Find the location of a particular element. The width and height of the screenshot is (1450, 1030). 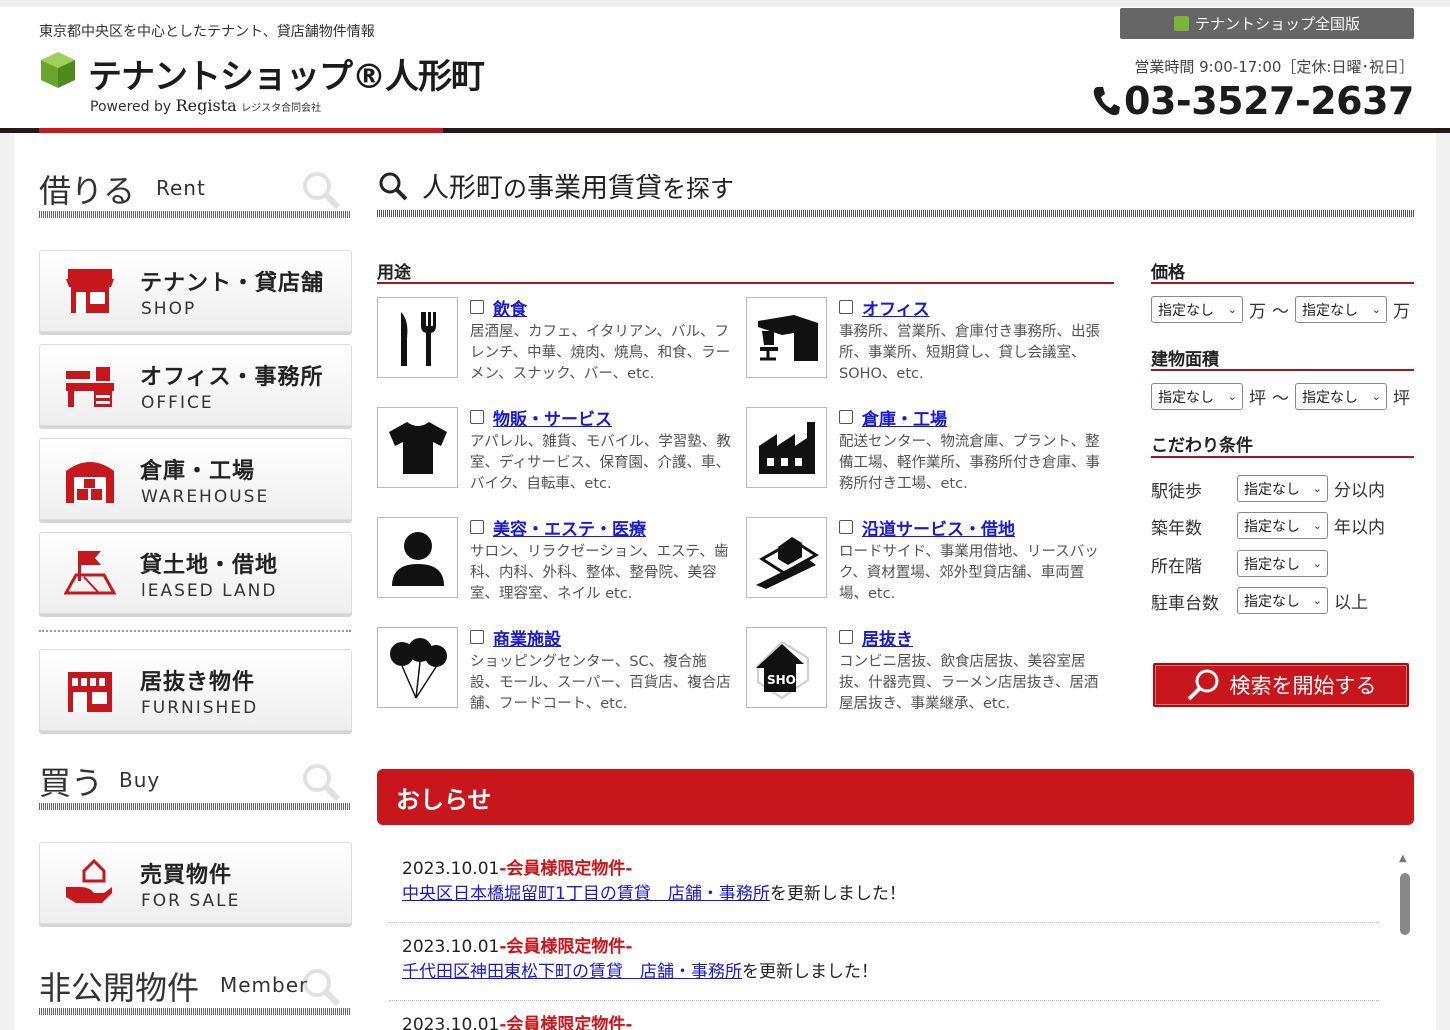

site-logo: テナントショップ®人形町 is located at coordinates (286, 73).